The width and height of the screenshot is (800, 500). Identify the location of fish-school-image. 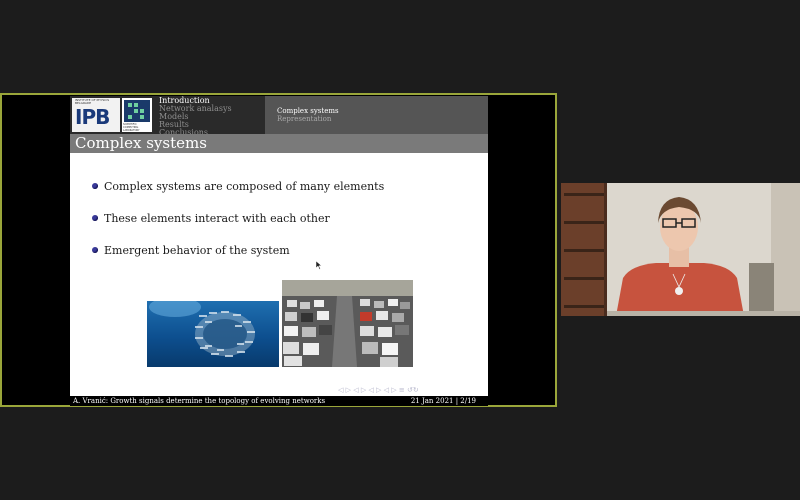
(213, 334).